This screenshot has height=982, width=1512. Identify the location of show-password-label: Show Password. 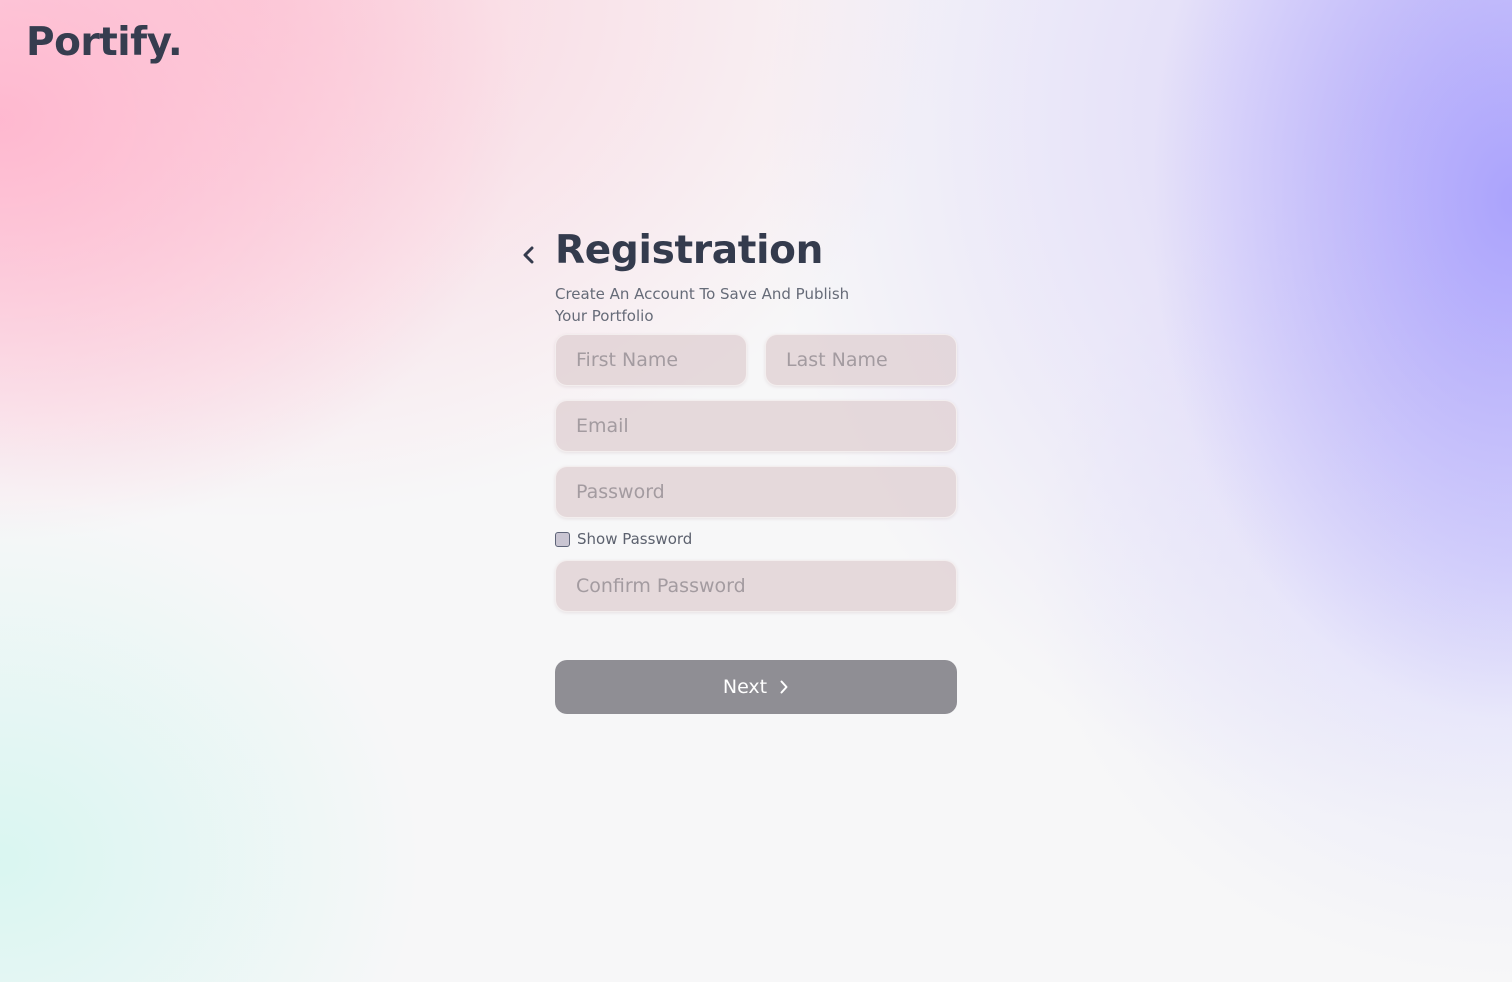
(635, 539).